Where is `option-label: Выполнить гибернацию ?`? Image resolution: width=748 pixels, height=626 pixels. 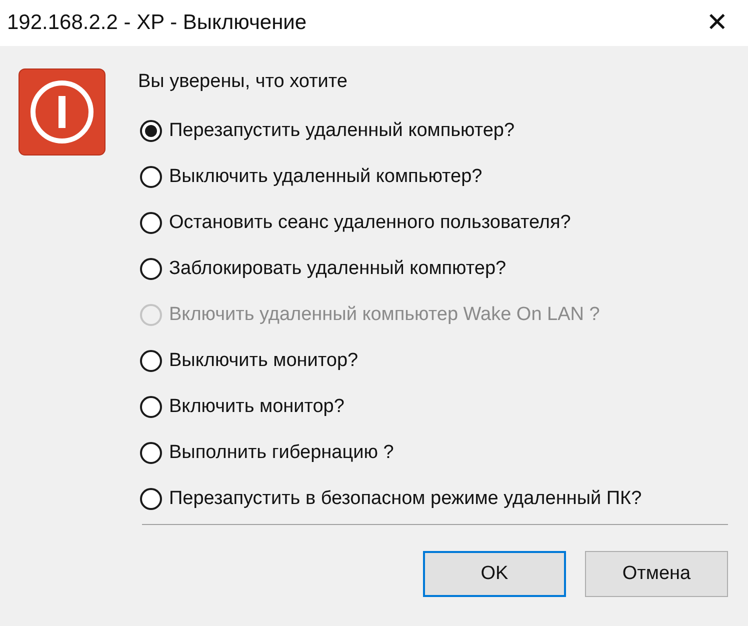 option-label: Выполнить гибернацию ? is located at coordinates (281, 453).